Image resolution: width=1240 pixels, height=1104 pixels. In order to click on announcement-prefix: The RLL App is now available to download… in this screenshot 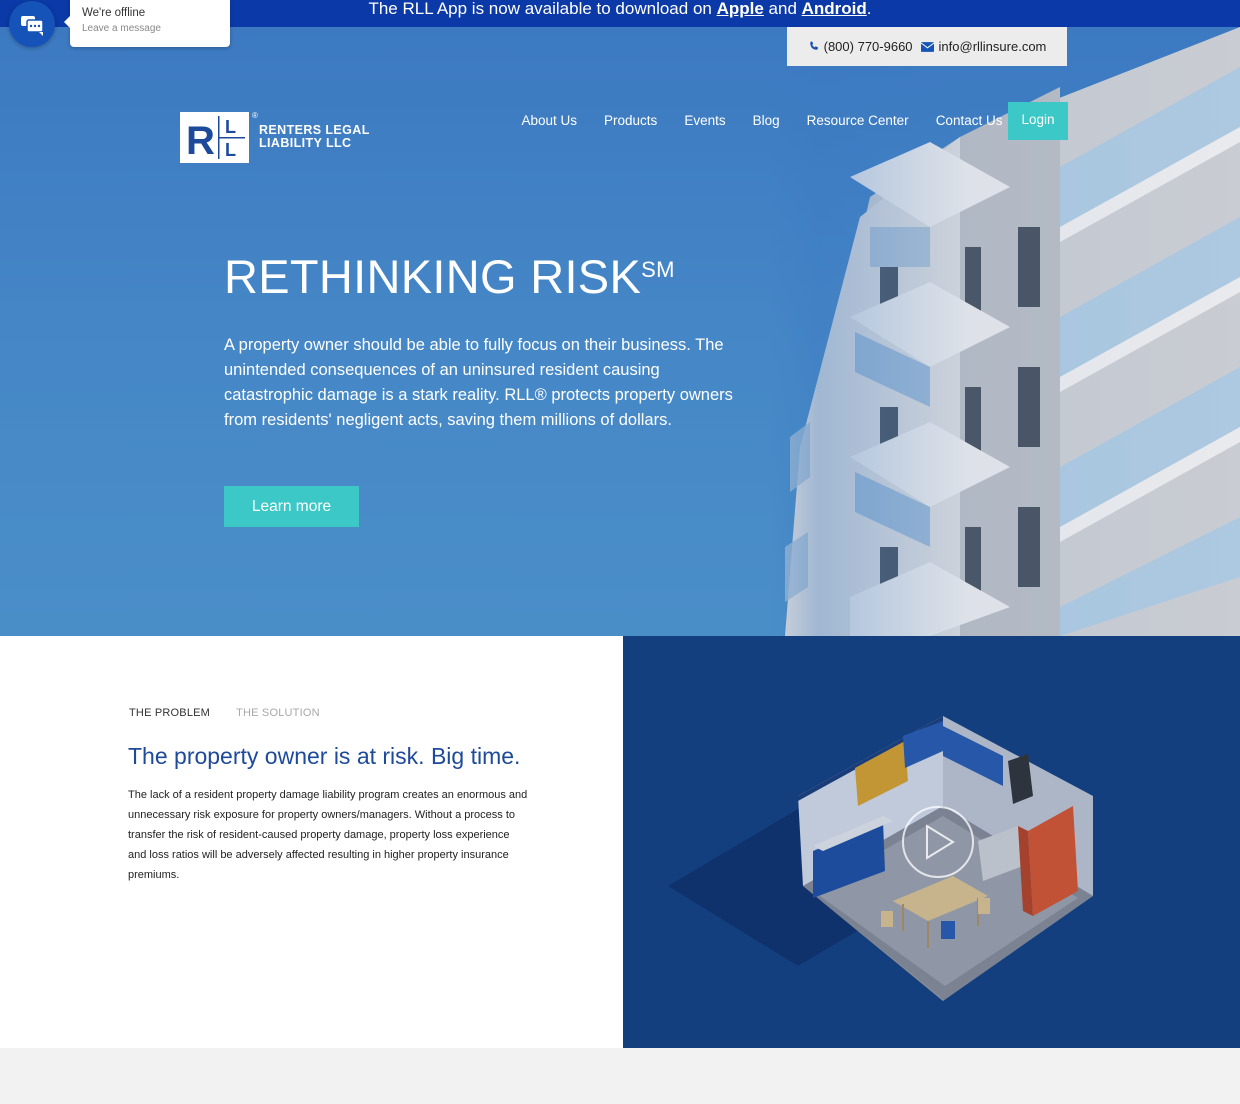, I will do `click(542, 9)`.